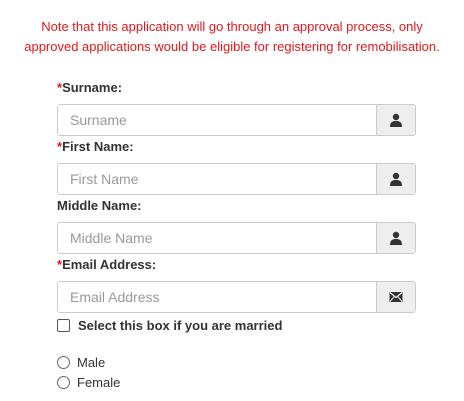 This screenshot has width=464, height=401. What do you see at coordinates (217, 120) in the screenshot?
I see `surname-input` at bounding box center [217, 120].